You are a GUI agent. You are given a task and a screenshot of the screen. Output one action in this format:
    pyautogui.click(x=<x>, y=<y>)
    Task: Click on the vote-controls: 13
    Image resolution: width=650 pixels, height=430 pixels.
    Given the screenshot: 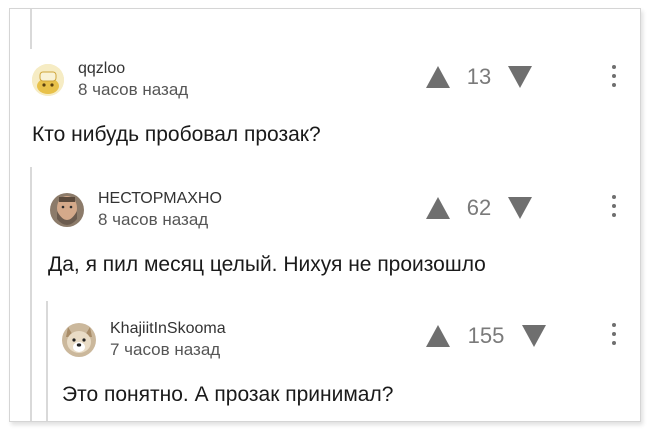 What is the action you would take?
    pyautogui.click(x=479, y=77)
    